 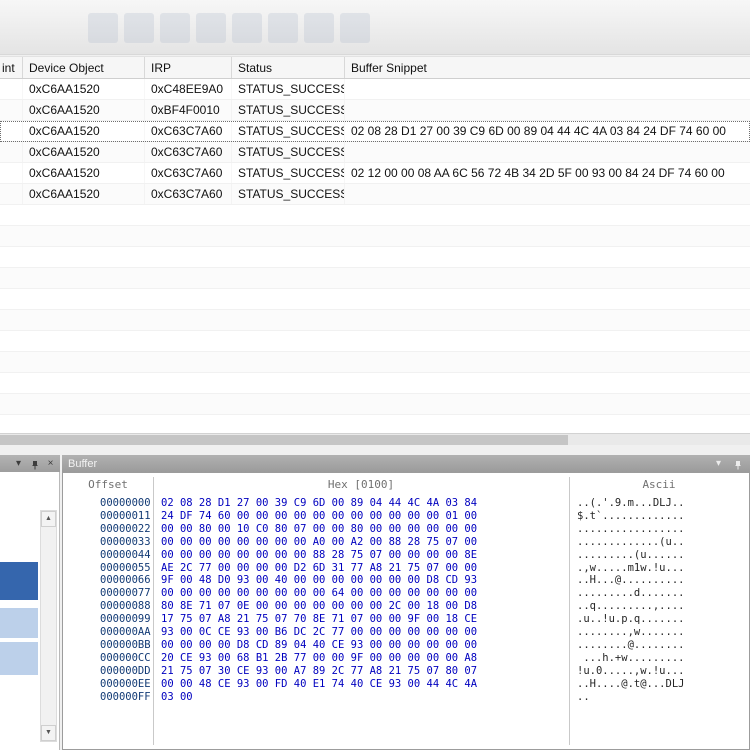 What do you see at coordinates (547, 67) in the screenshot?
I see `column-header: Buffer Snippet` at bounding box center [547, 67].